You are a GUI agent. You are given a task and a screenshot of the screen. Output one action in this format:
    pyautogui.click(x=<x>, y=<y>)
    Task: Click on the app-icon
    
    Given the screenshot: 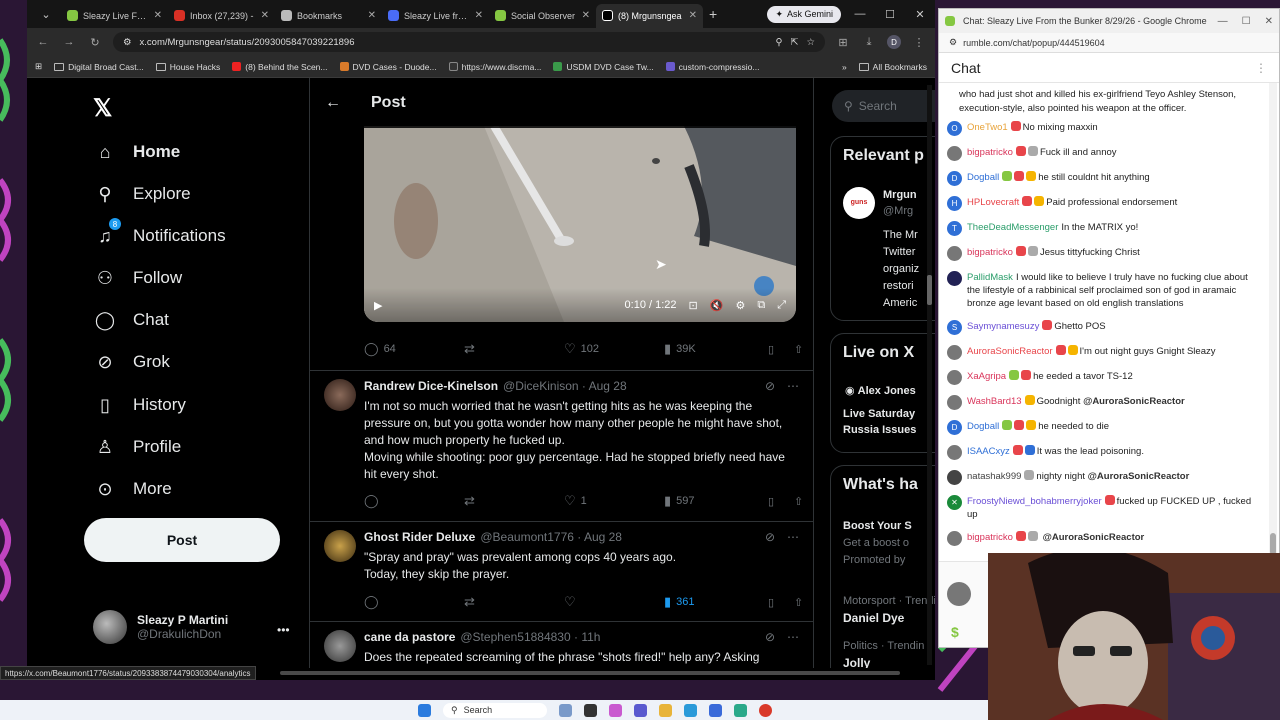 What is the action you would take?
    pyautogui.click(x=740, y=710)
    